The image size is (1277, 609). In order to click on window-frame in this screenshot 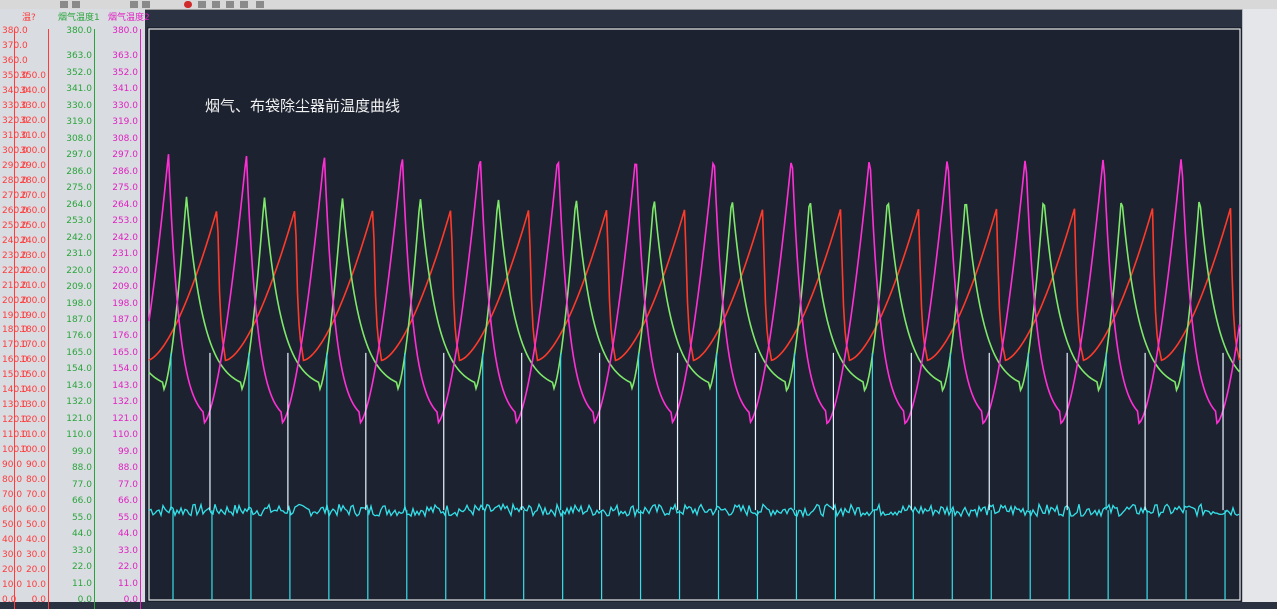, I will do `click(1259, 305)`.